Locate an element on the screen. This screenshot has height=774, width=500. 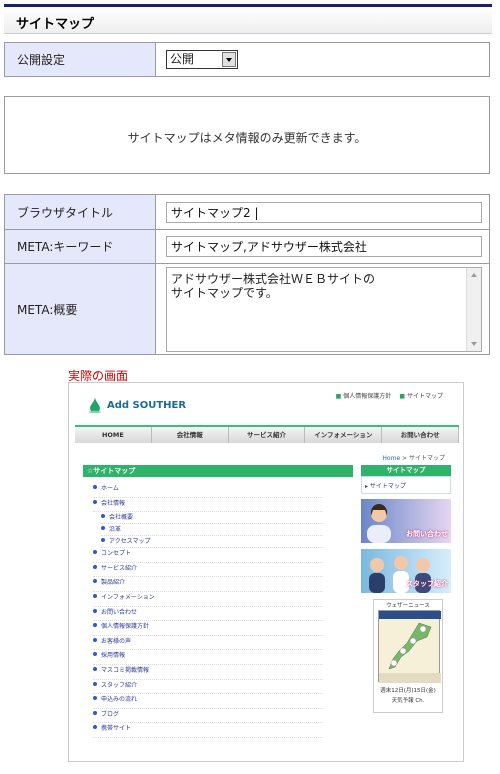
visibility-table: 公開設定 公開 is located at coordinates (247, 59).